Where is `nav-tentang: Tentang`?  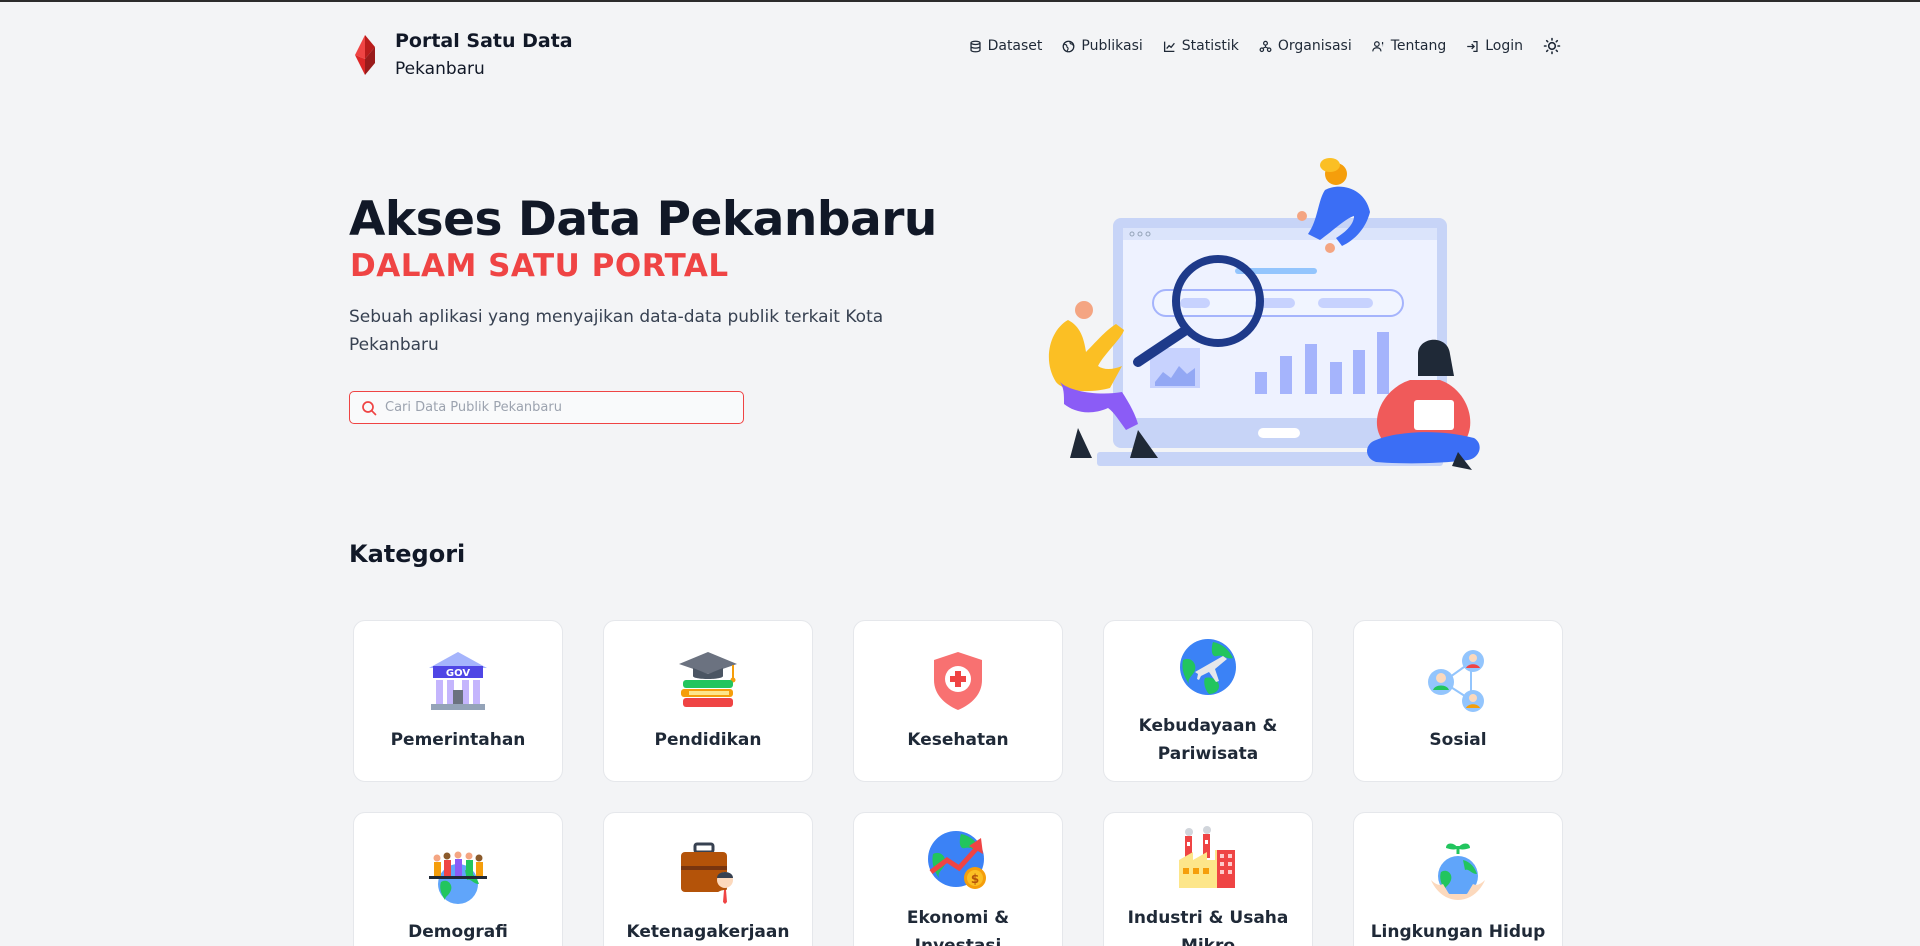 nav-tentang: Tentang is located at coordinates (1409, 46).